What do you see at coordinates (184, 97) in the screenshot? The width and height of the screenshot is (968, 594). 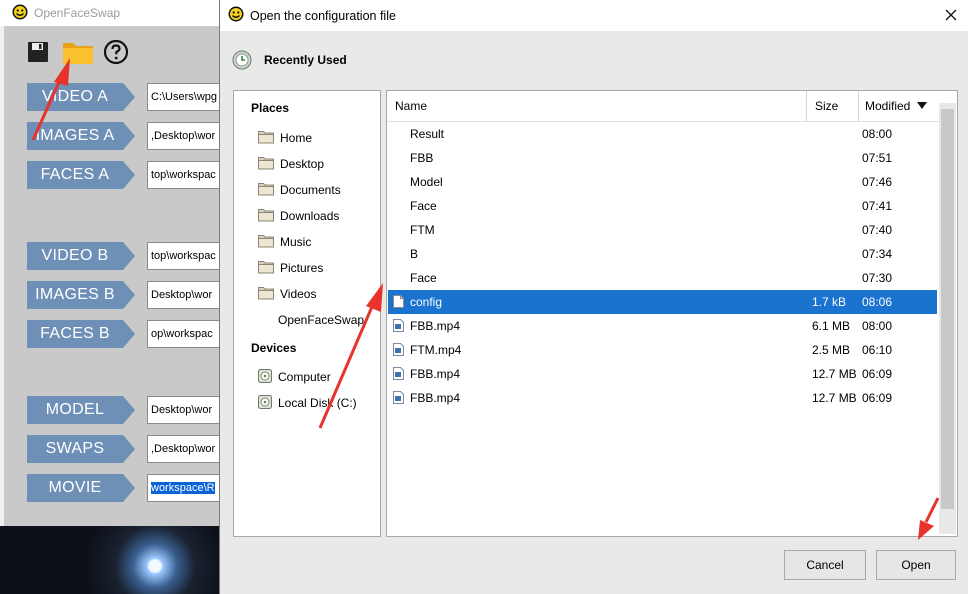 I see `path-input-value: C:\Users\wpg` at bounding box center [184, 97].